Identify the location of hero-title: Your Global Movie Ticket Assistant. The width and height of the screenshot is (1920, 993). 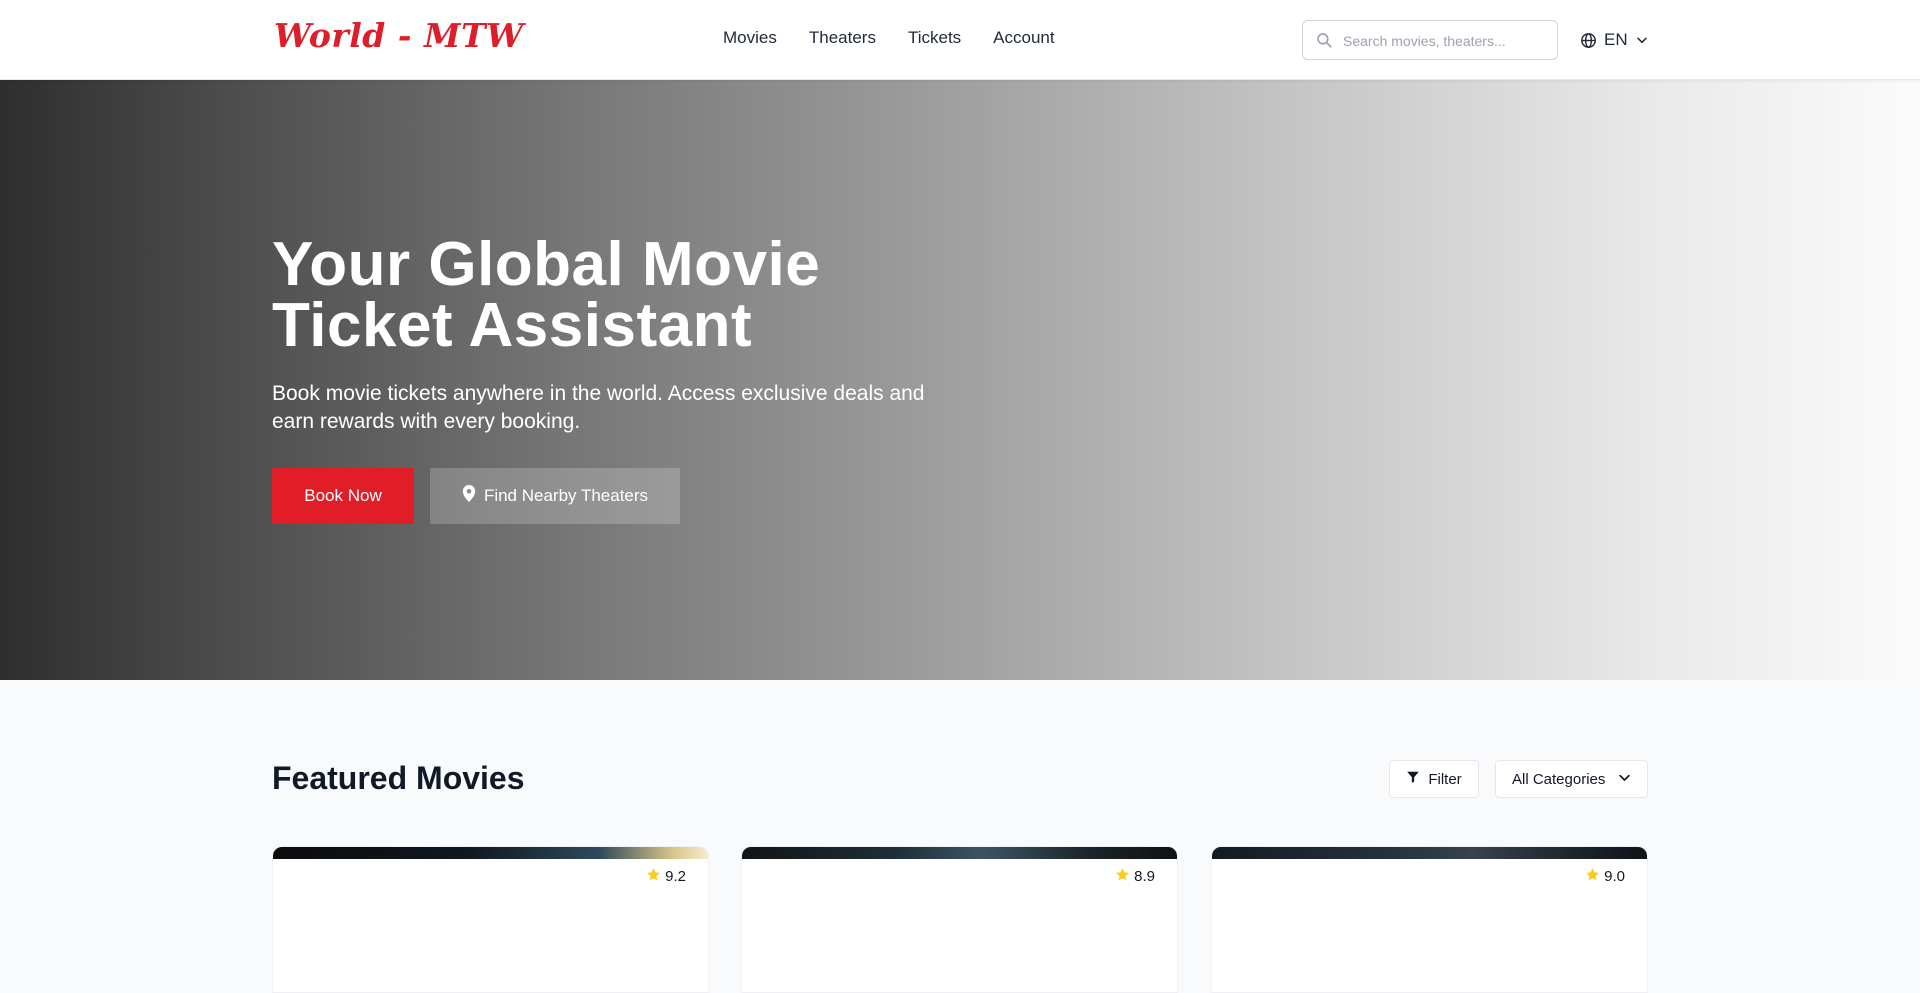
(622, 295).